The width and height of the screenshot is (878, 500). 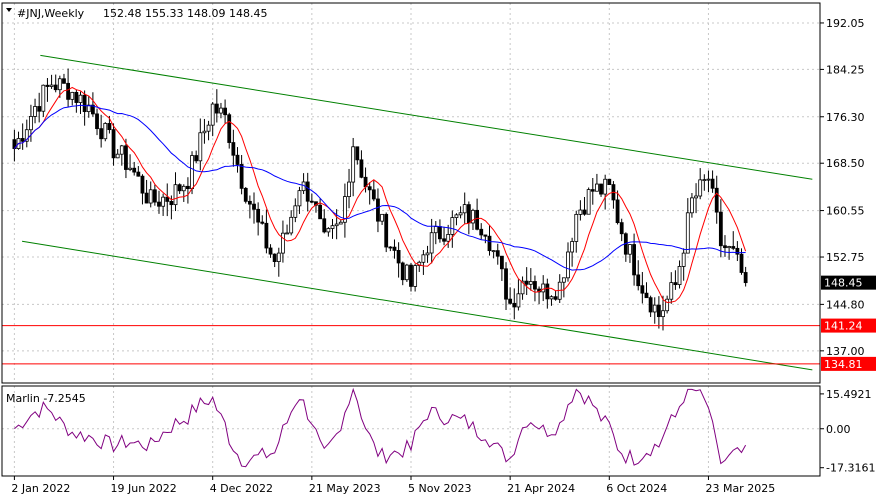 I want to click on y-tick-label: 160.55, so click(x=845, y=211).